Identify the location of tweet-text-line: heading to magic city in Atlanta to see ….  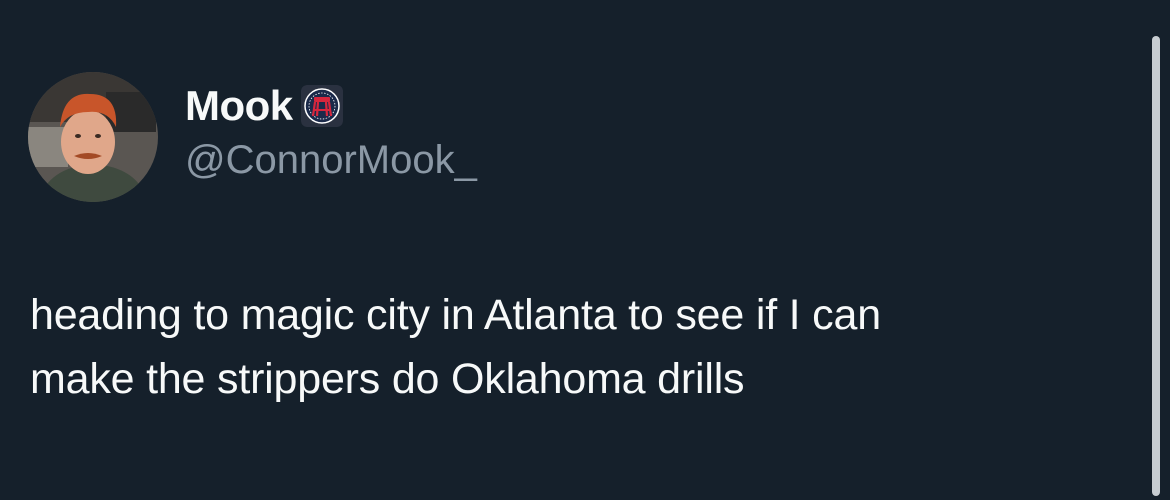
(455, 315).